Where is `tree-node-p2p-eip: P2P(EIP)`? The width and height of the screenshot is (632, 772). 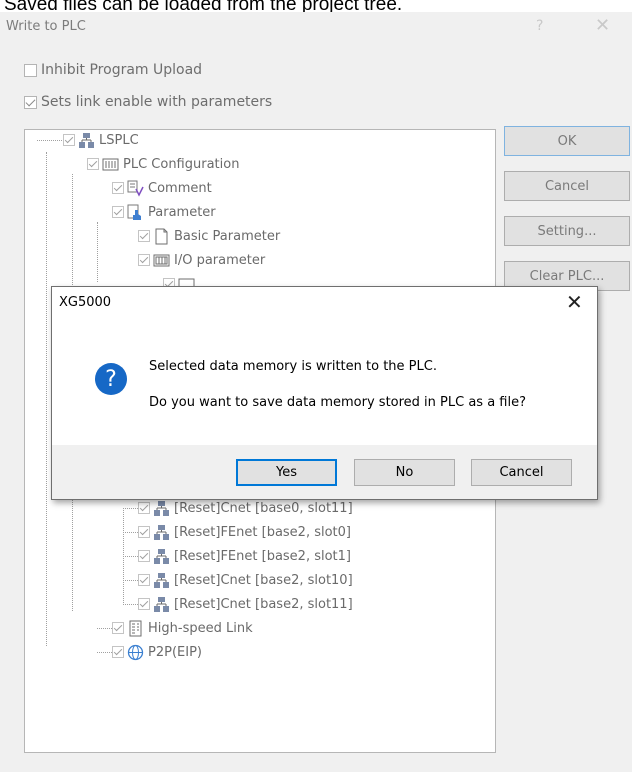 tree-node-p2p-eip: P2P(EIP) is located at coordinates (149, 652).